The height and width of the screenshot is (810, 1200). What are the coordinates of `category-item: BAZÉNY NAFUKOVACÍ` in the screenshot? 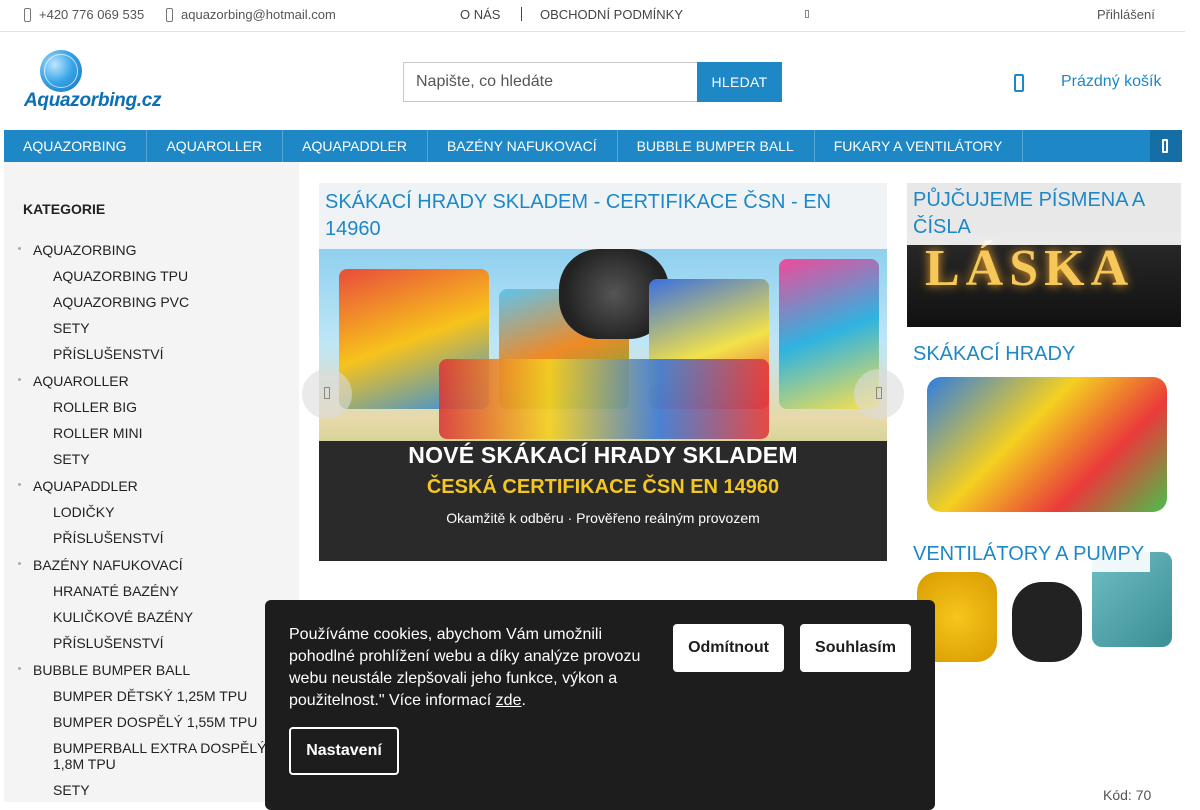 It's located at (151, 565).